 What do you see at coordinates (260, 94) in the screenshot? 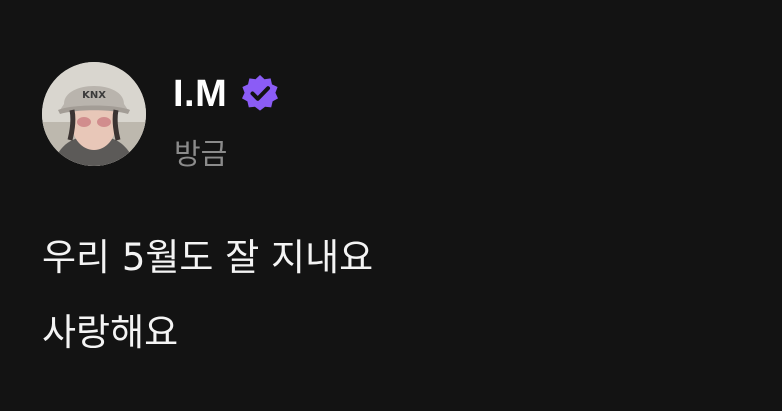
I see `verified-check-badge-icon` at bounding box center [260, 94].